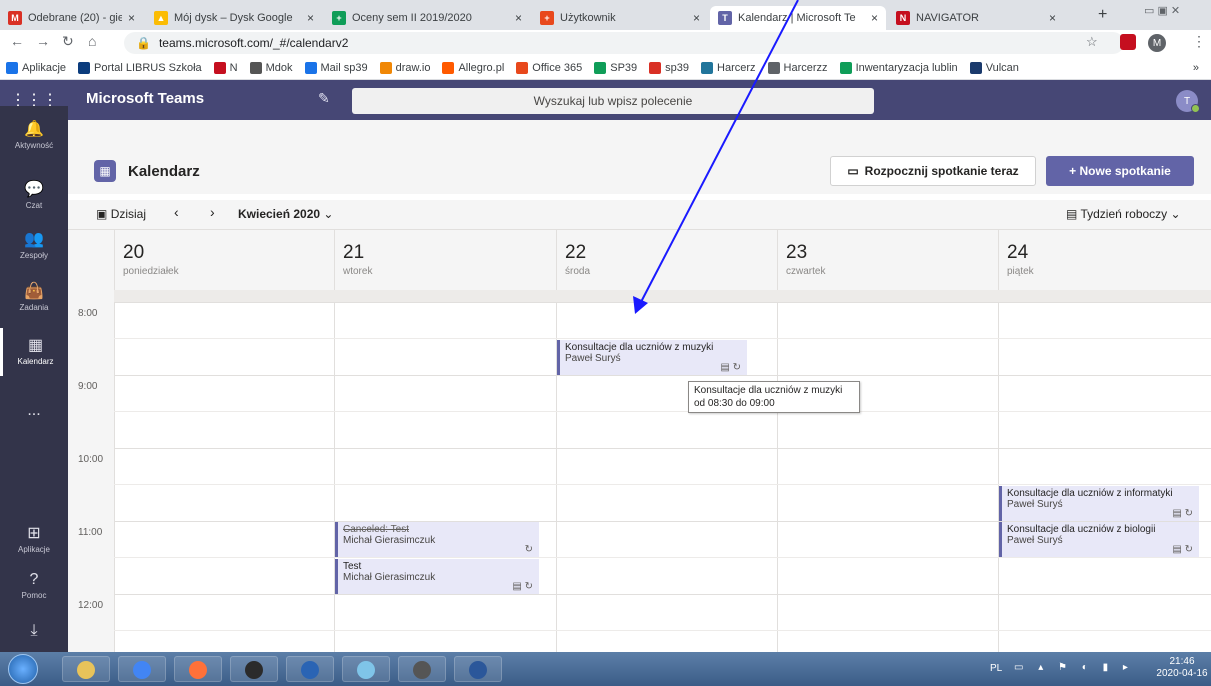 The image size is (1211, 686). Describe the element at coordinates (176, 212) in the screenshot. I see `prev-week-icon: ‹` at that location.